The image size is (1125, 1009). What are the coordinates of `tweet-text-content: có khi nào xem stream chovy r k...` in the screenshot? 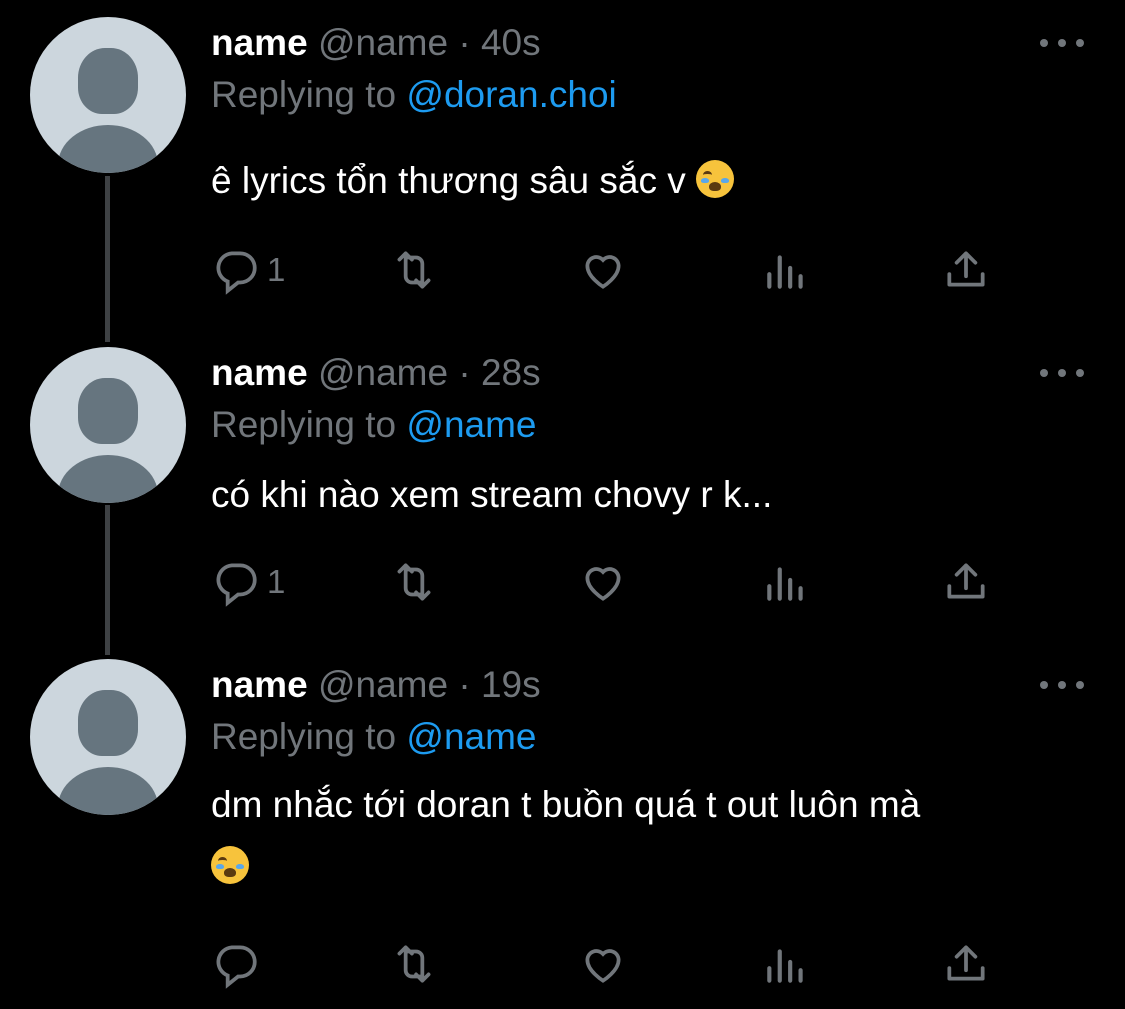 It's located at (492, 494).